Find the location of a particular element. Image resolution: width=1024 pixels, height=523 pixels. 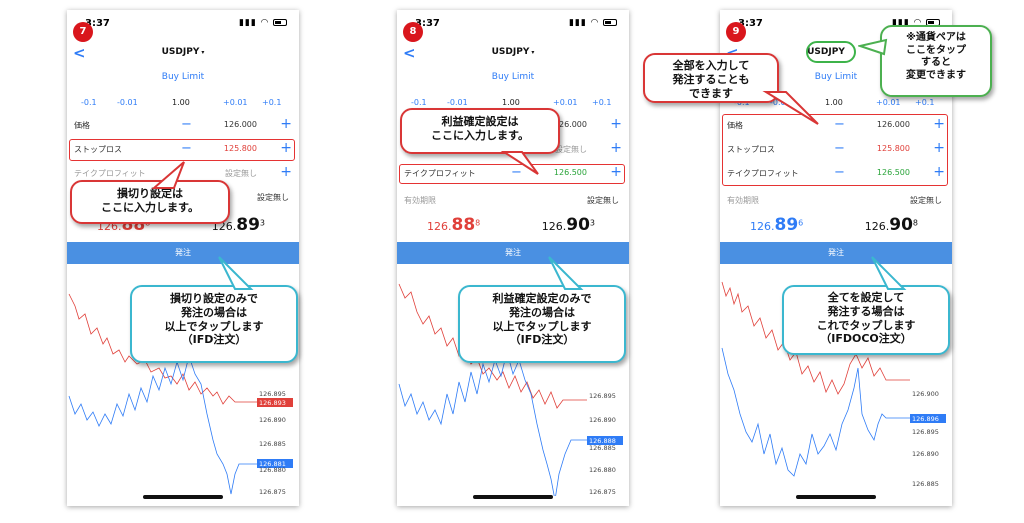

all-fields-highlight is located at coordinates (835, 150).